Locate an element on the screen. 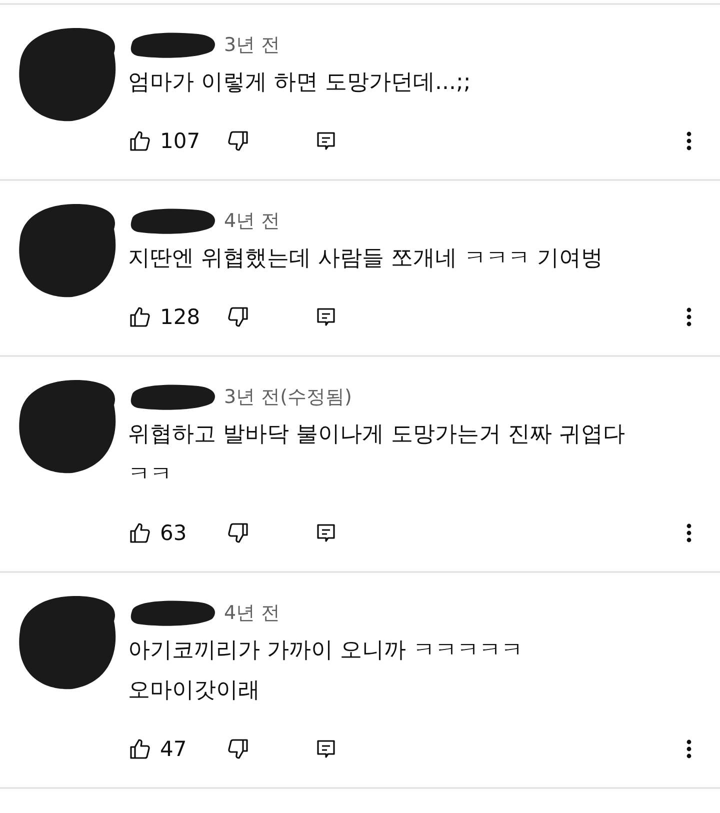 This screenshot has width=720, height=813. like-button: 47 is located at coordinates (177, 749).